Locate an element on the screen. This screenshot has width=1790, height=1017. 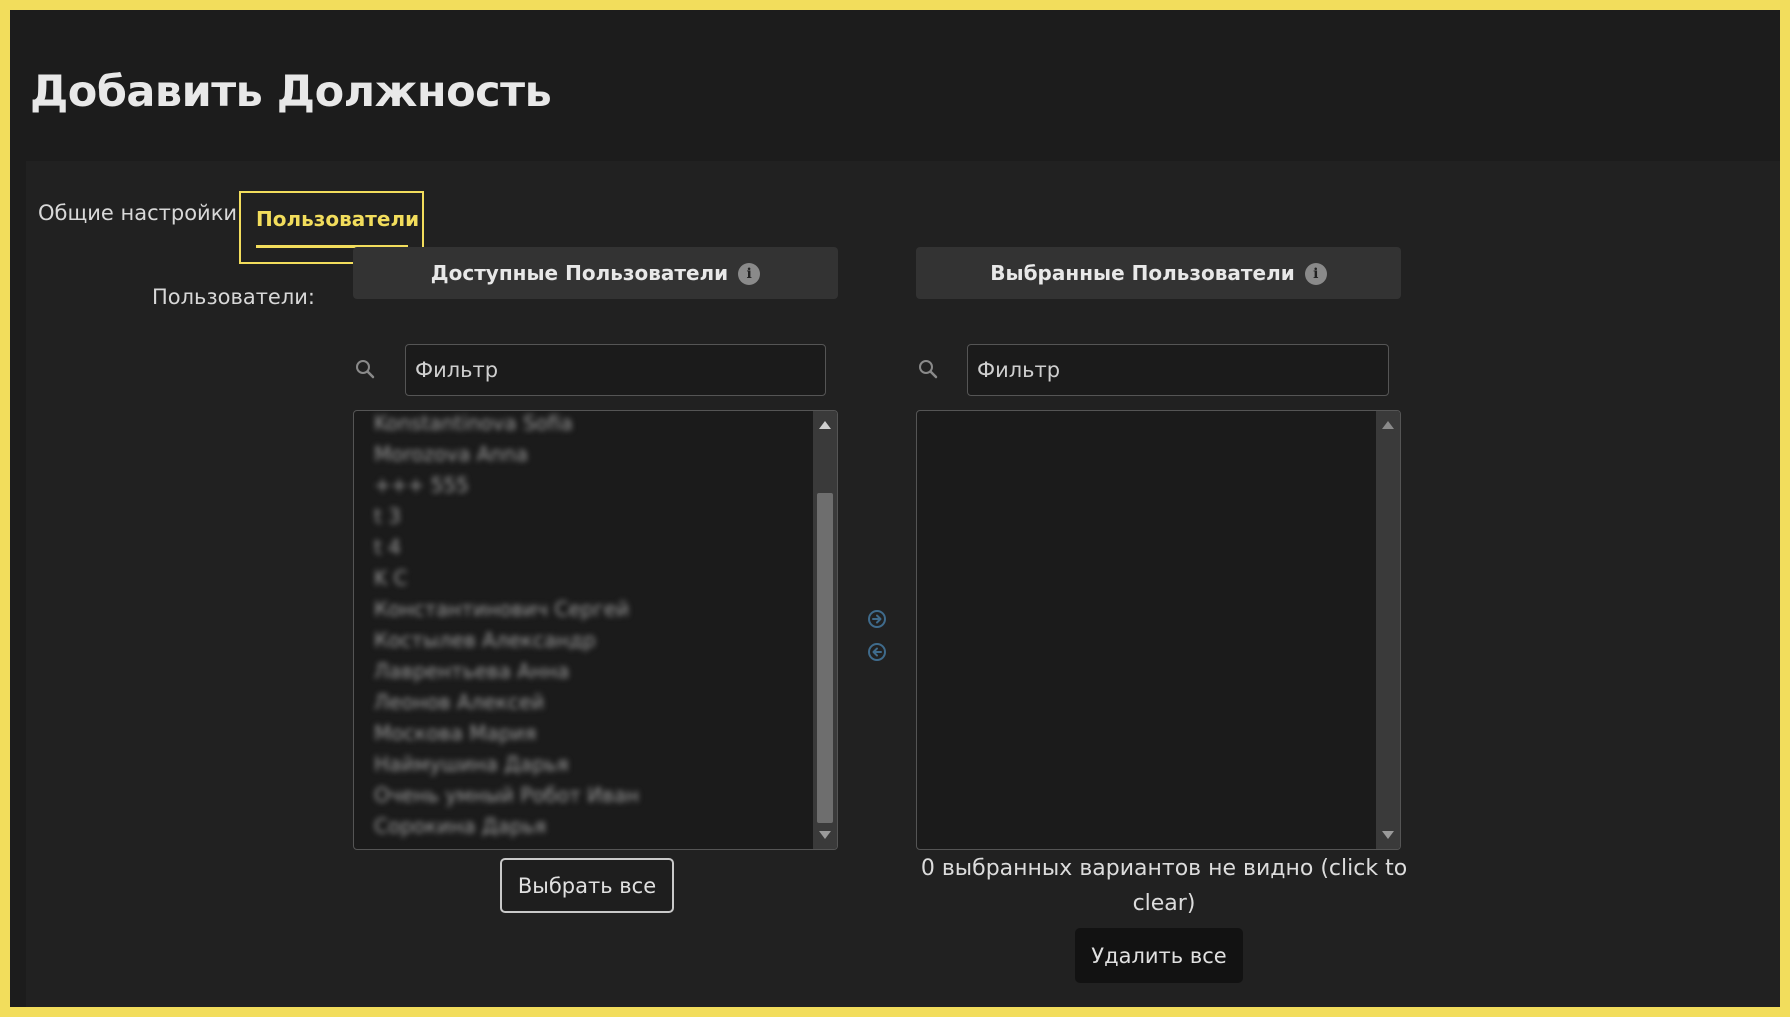
page-title: Добавить Должность is located at coordinates (291, 92).